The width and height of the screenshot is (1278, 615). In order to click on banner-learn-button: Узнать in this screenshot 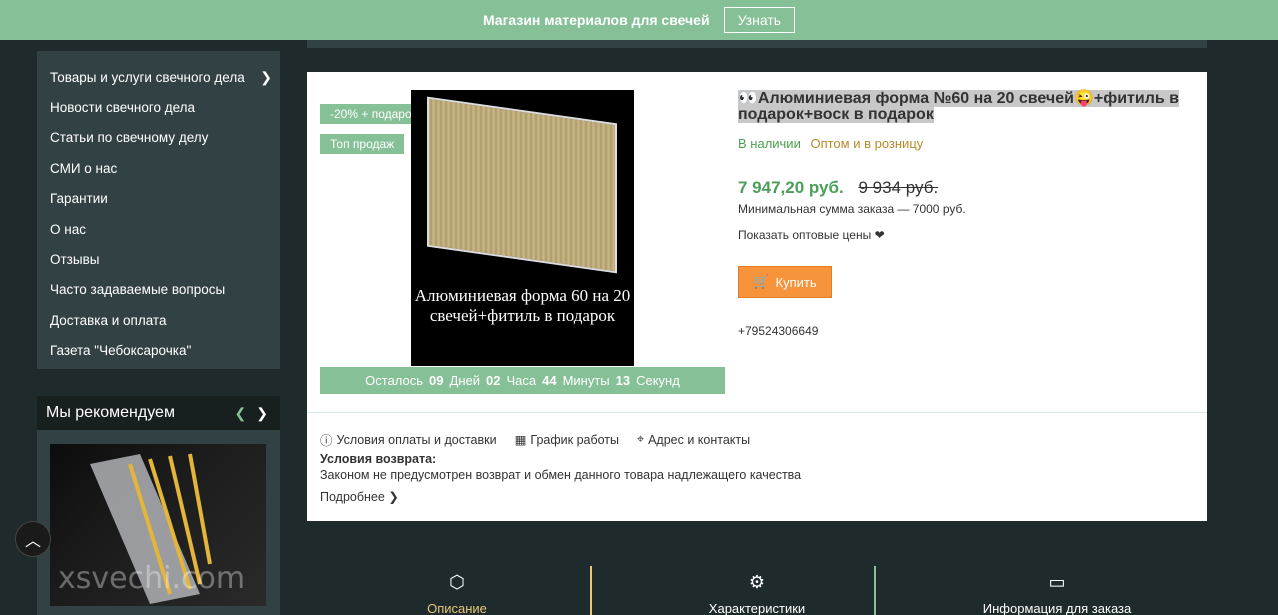, I will do `click(759, 20)`.